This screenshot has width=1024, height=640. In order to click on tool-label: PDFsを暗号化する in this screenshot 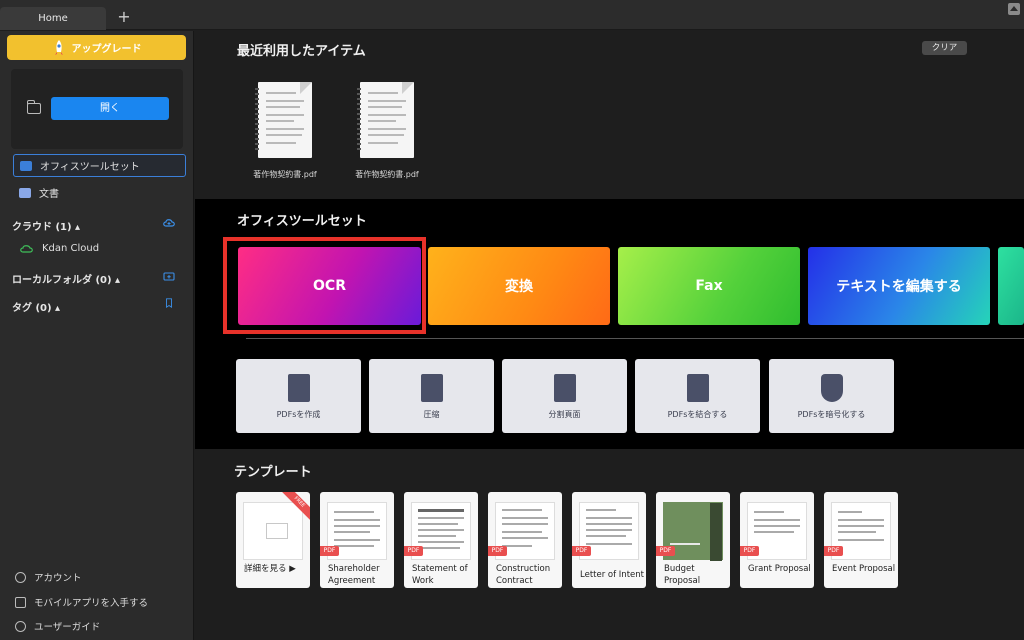, I will do `click(831, 414)`.